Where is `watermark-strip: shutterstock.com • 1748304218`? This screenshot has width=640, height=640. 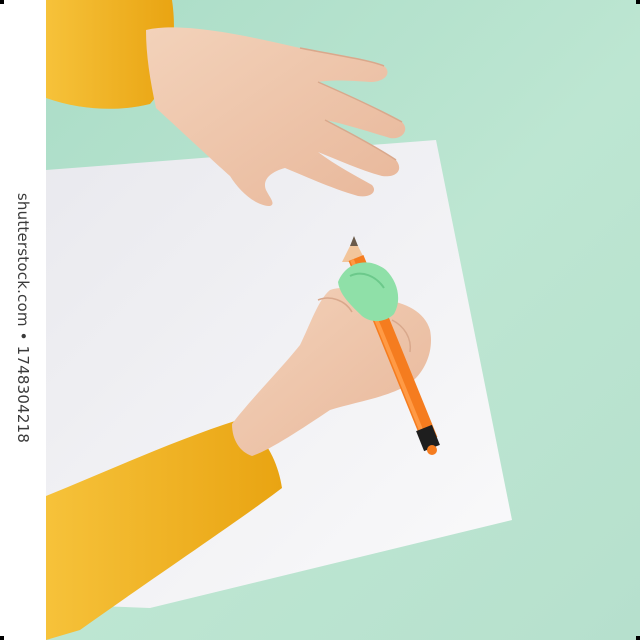 watermark-strip: shutterstock.com • 1748304218 is located at coordinates (23, 320).